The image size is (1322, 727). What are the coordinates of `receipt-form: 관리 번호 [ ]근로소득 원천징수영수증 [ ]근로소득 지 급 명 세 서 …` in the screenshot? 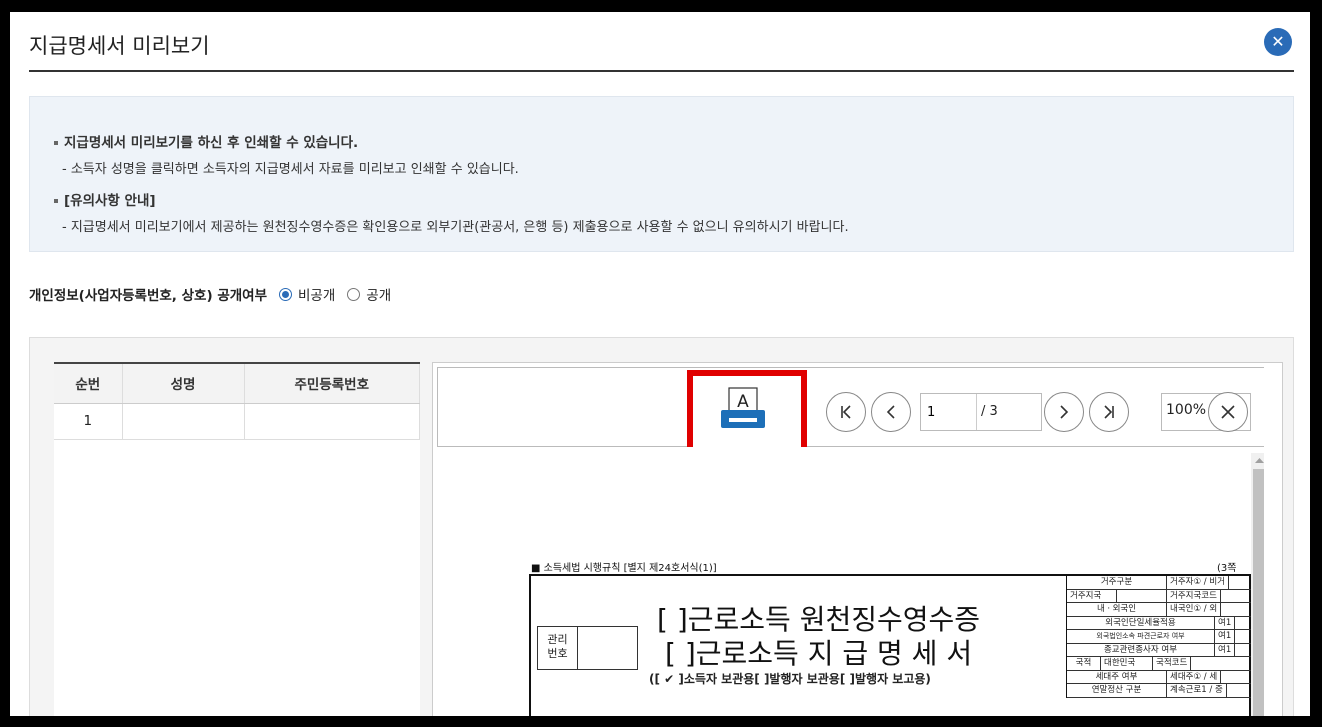 It's located at (890, 645).